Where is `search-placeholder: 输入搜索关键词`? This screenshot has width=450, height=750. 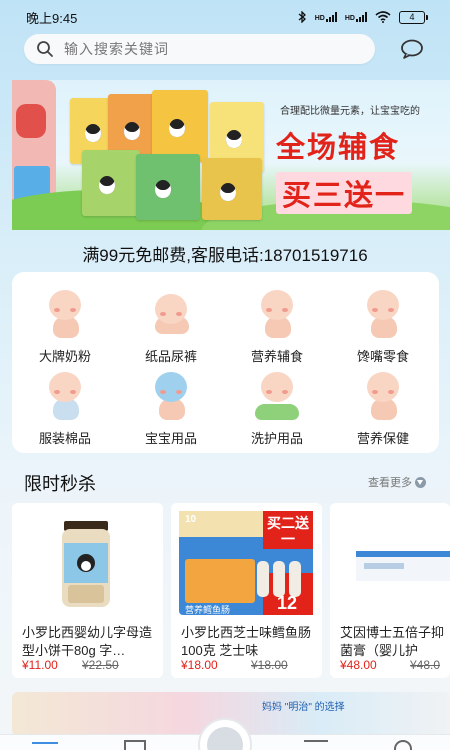 search-placeholder: 输入搜索关键词 is located at coordinates (116, 49).